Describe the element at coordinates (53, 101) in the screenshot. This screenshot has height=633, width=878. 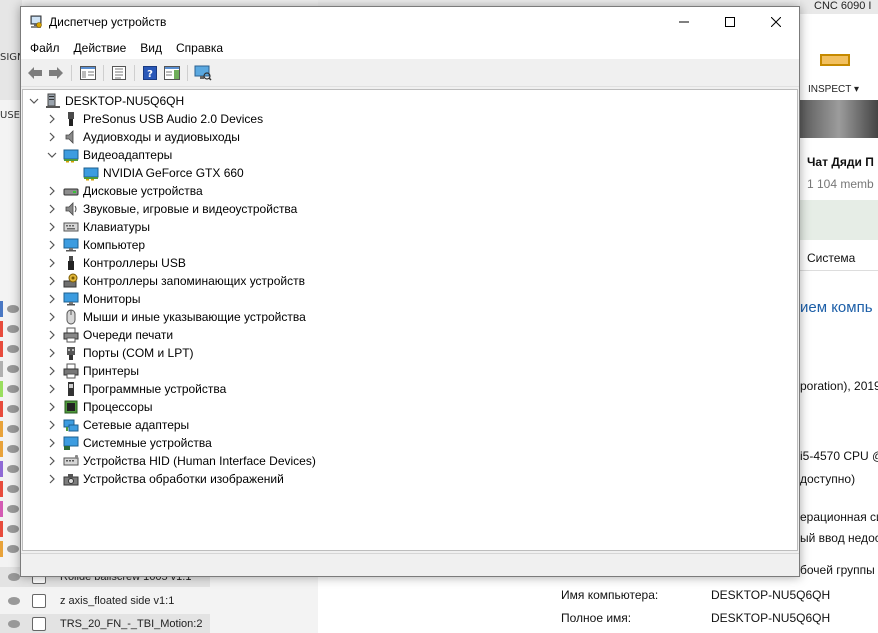
I see `computer-root-icon` at that location.